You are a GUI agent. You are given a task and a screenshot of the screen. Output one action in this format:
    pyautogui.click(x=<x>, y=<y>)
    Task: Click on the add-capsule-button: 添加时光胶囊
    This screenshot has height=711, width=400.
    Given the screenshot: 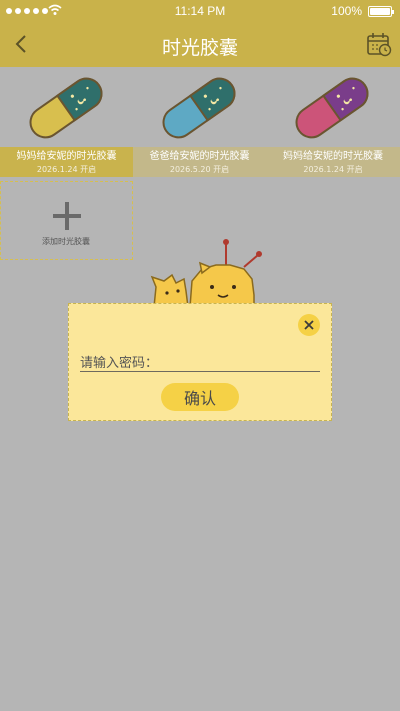 What is the action you would take?
    pyautogui.click(x=66, y=220)
    